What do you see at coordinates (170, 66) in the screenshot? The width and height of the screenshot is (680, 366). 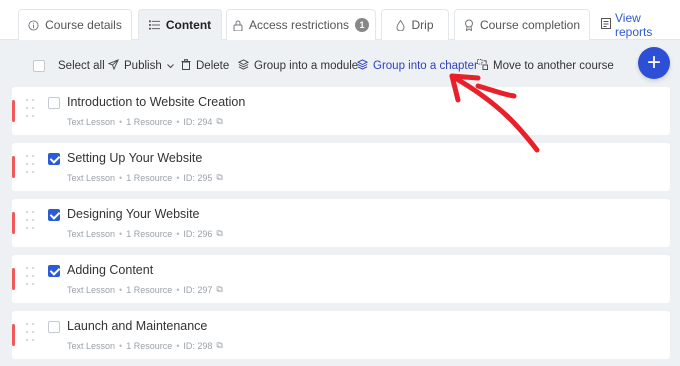 I see `chevron-down-icon` at bounding box center [170, 66].